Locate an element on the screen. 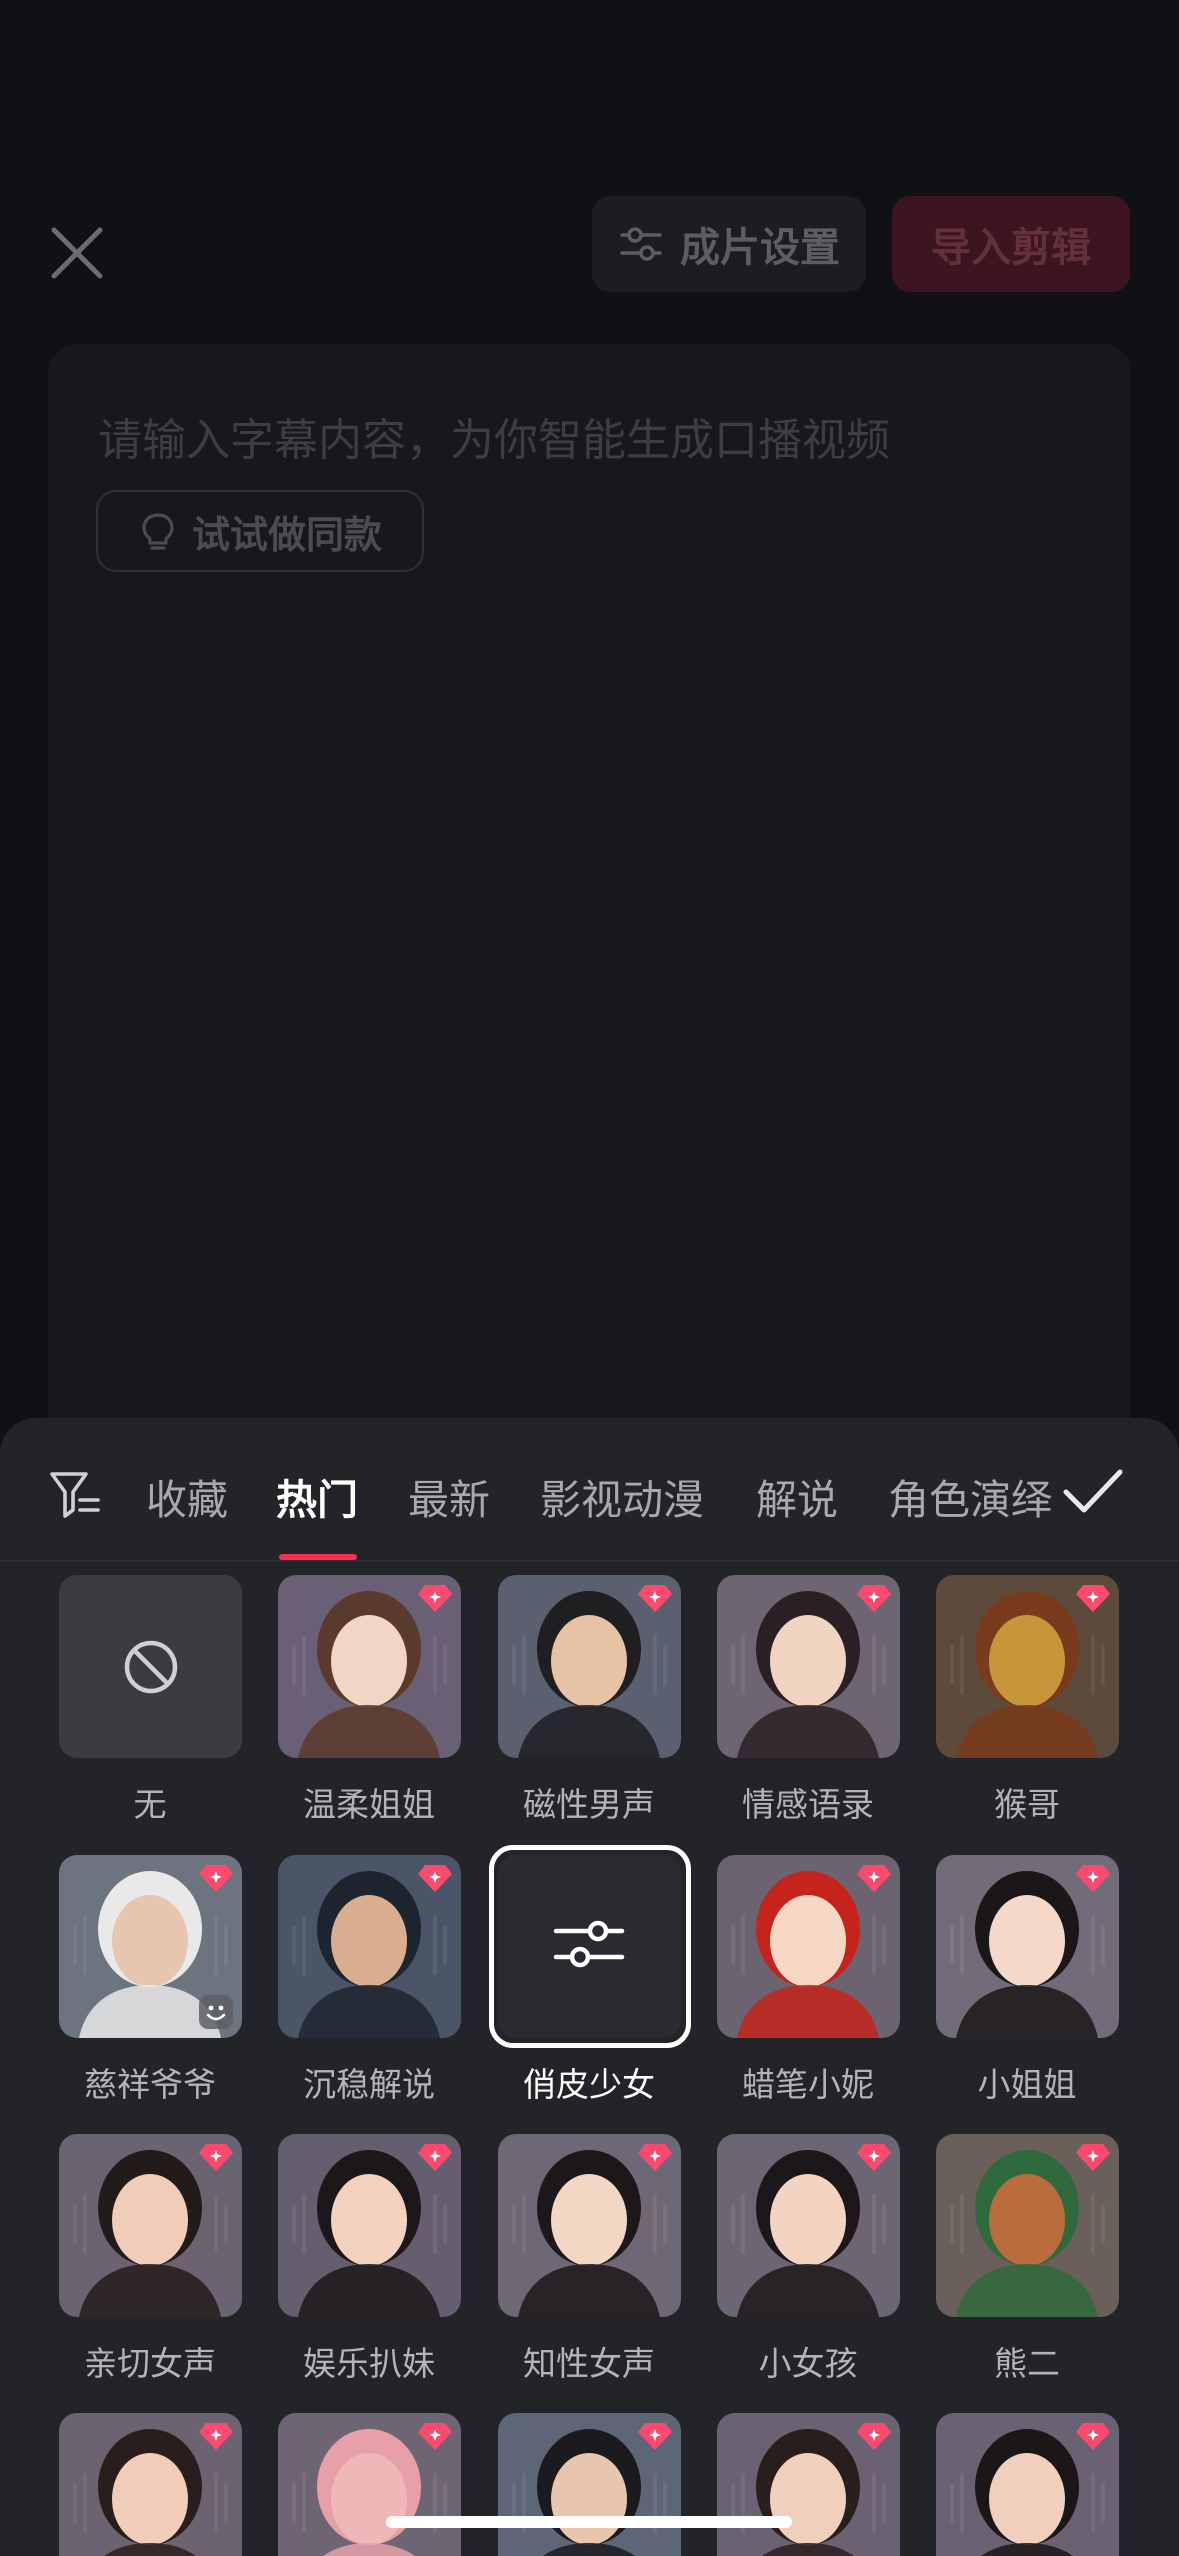  voice-name: 俏皮少女 is located at coordinates (589, 2084).